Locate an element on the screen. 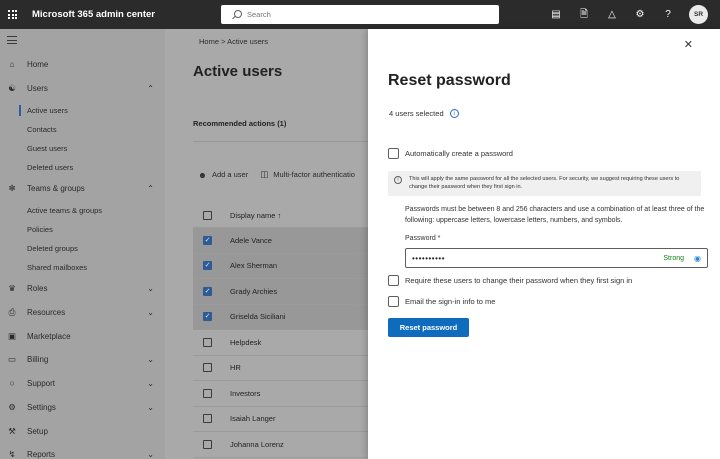  app-launcher-icon is located at coordinates (12, 14).